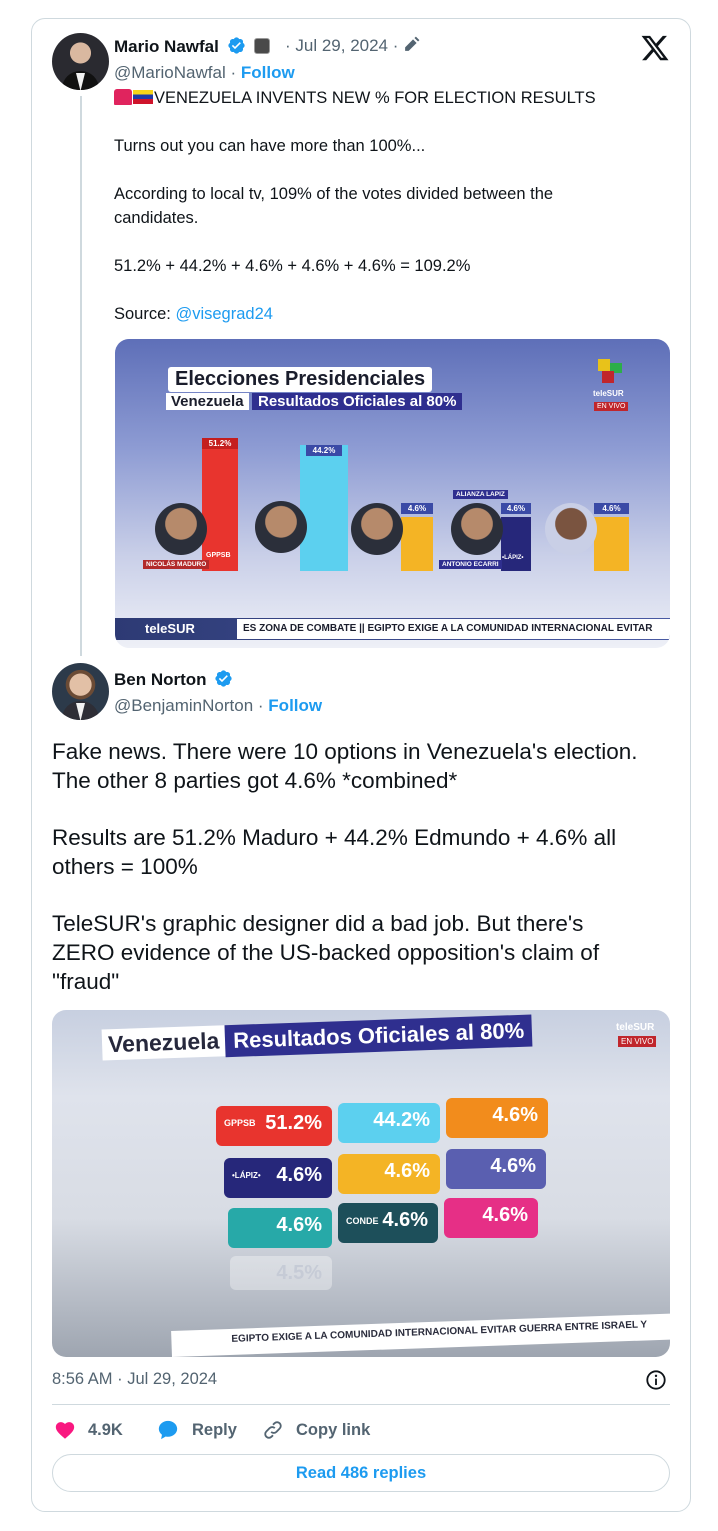 Image resolution: width=718 pixels, height=1531 pixels. I want to click on author-name-mario: Mario Nawfal, so click(192, 46).